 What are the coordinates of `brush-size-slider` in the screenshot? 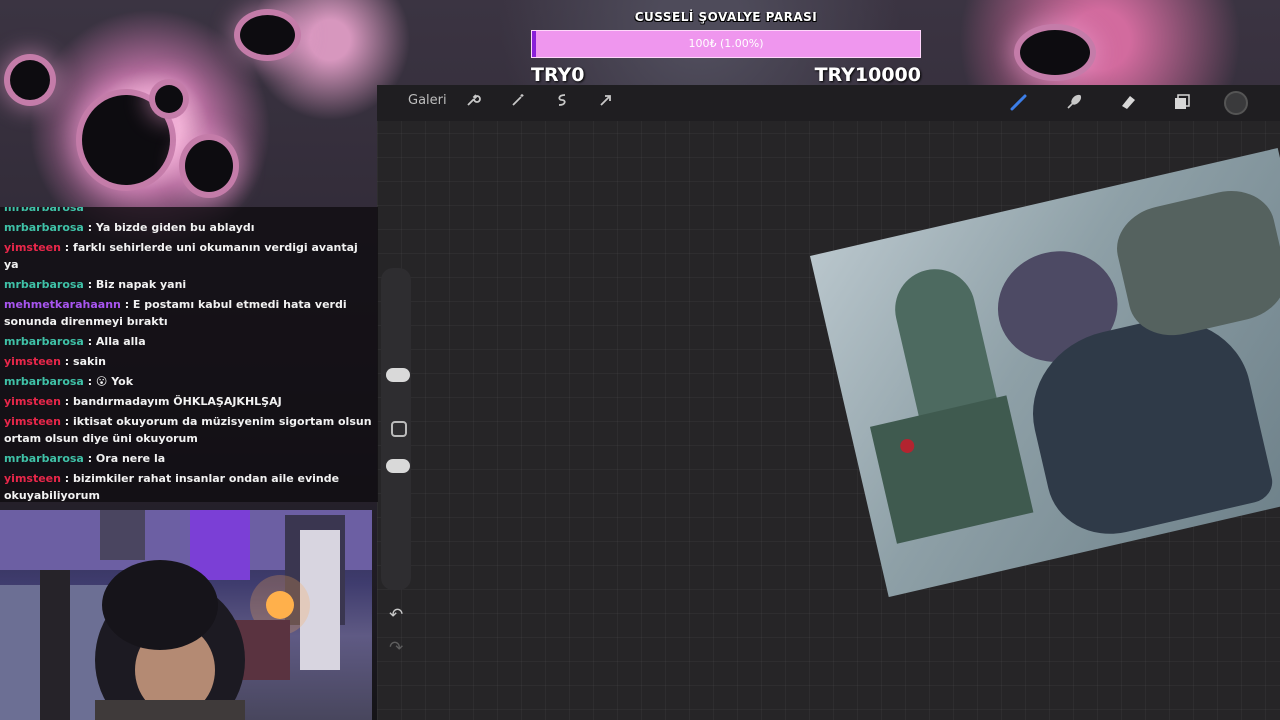 It's located at (398, 375).